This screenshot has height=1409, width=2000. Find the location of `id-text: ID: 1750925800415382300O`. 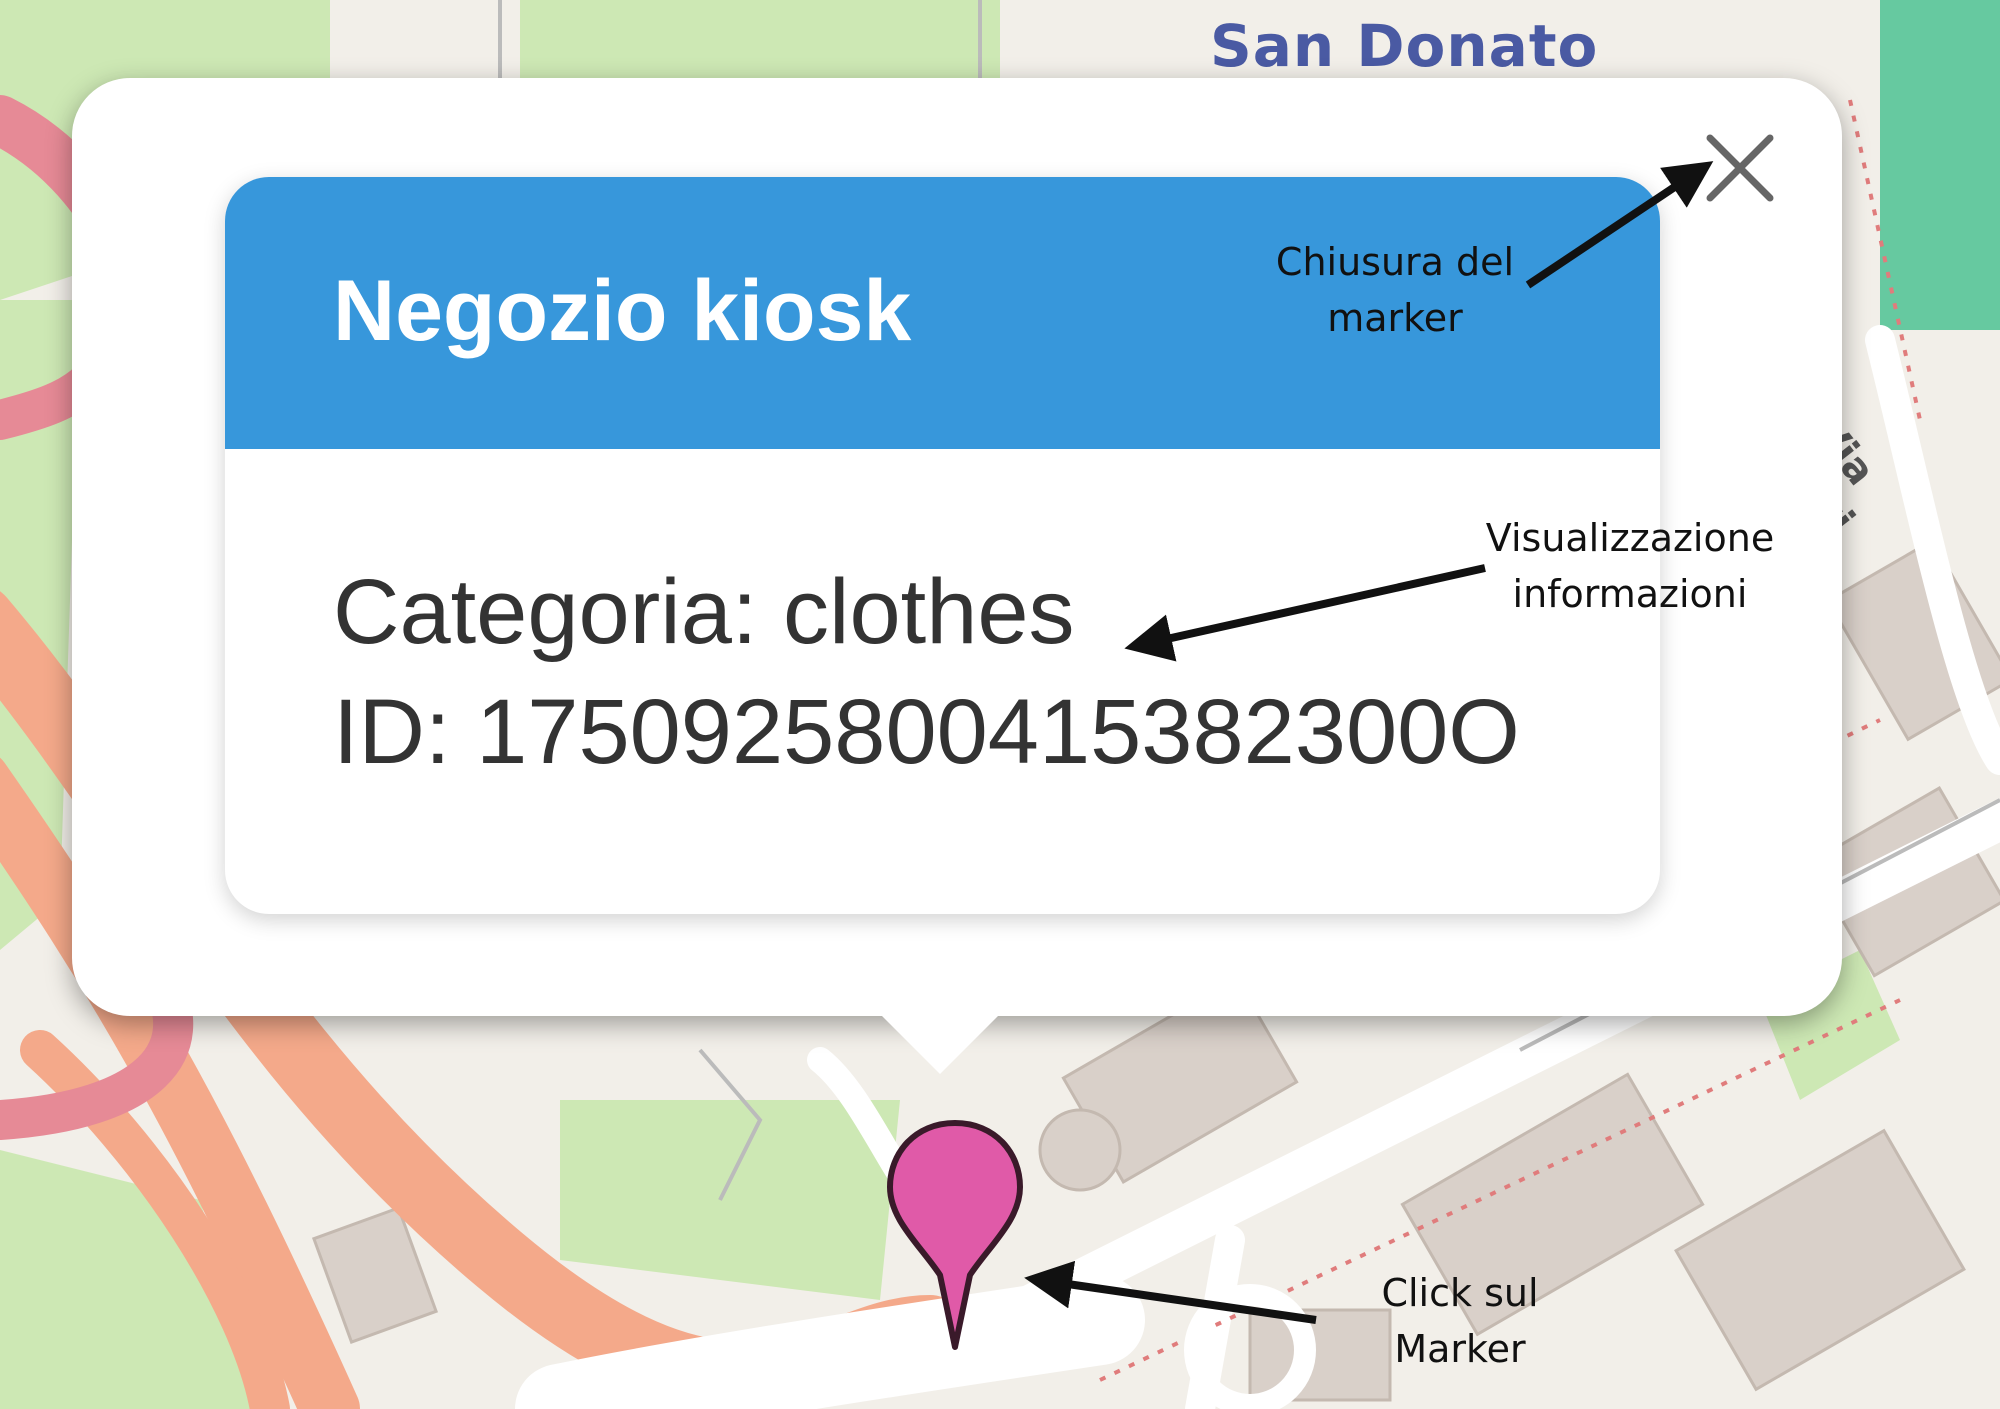

id-text: ID: 1750925800415382300O is located at coordinates (926, 732).